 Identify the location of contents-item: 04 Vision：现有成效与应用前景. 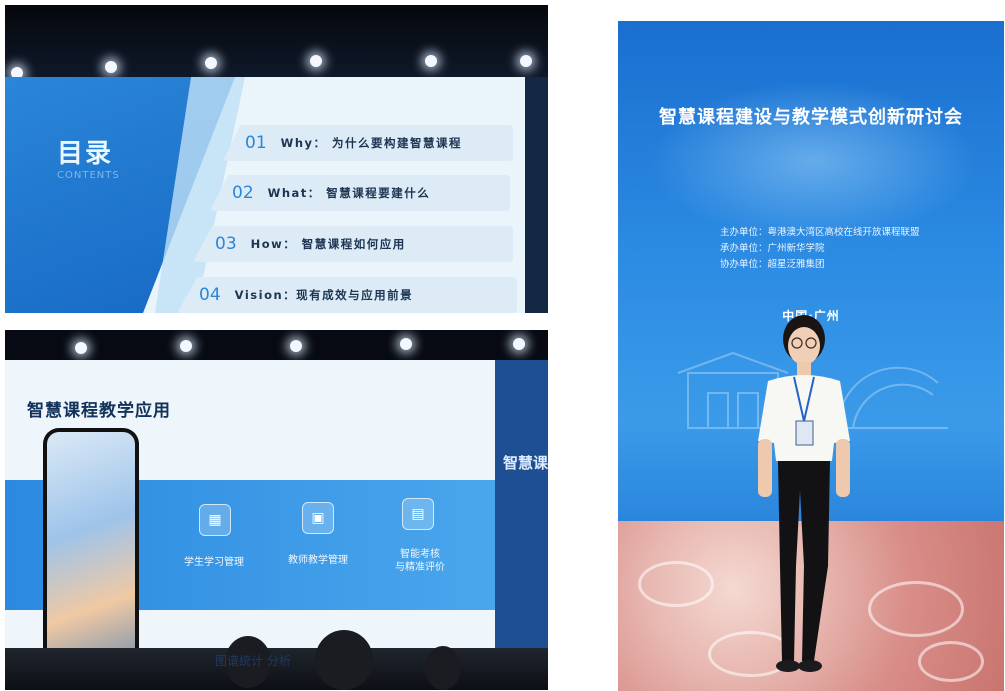
(347, 295).